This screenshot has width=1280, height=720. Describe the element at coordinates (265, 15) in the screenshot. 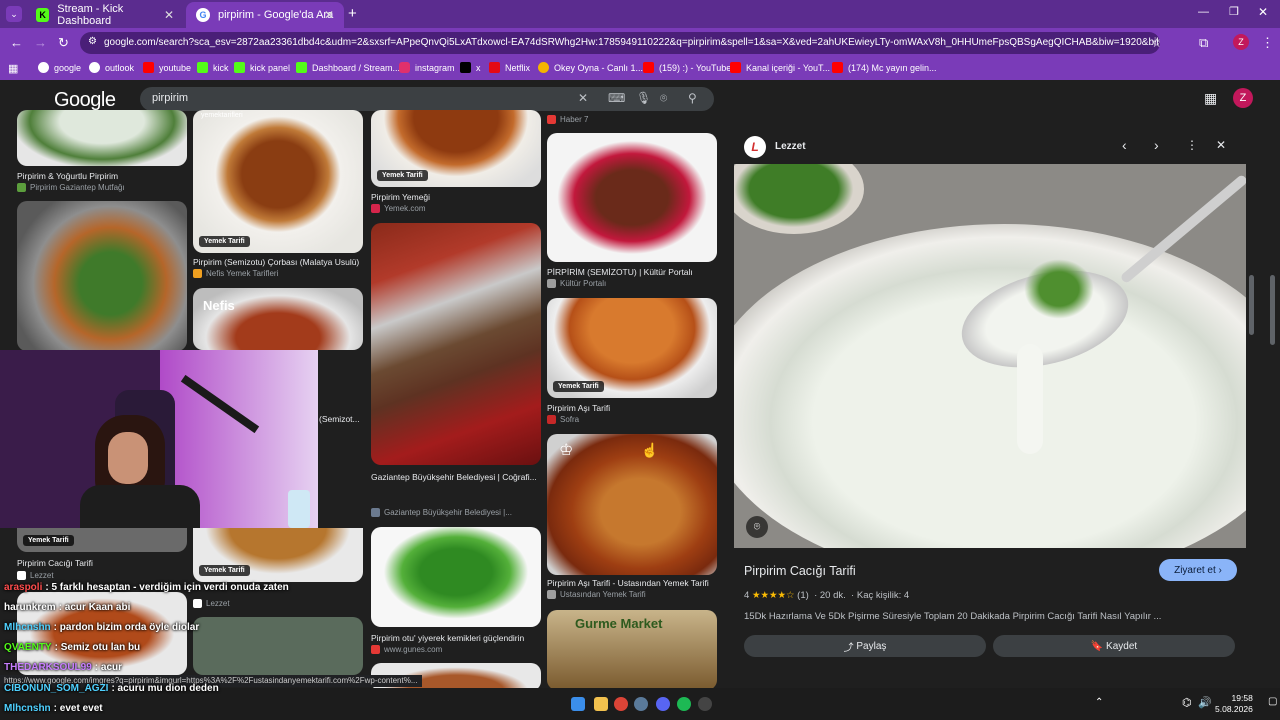

I see `tab-google-search: G pirpirim - Google'da Ara ✕` at that location.